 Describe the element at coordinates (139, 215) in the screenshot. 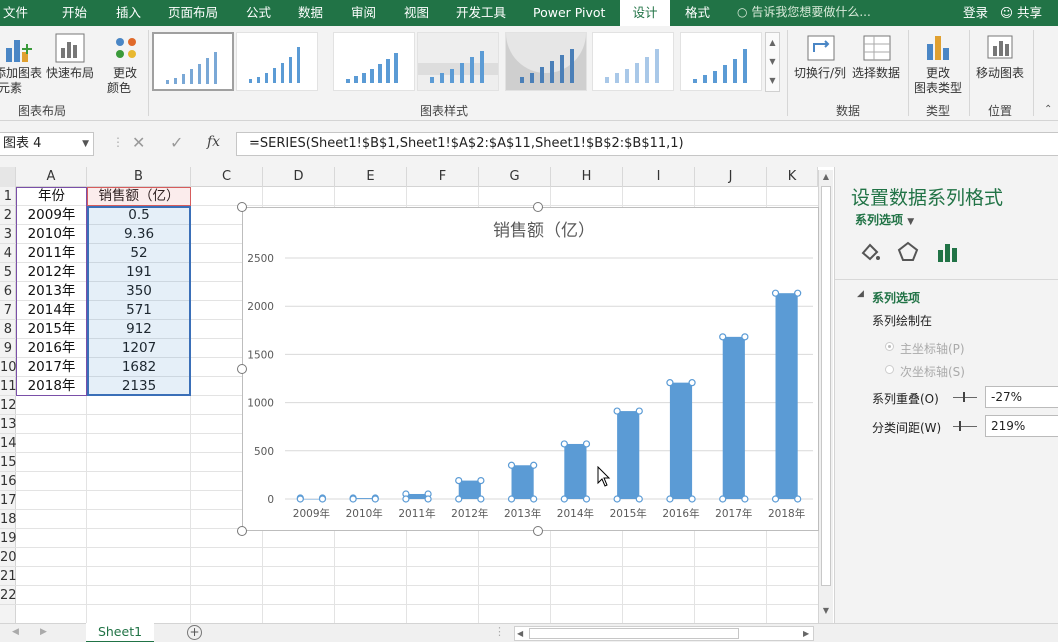

I see `cell-sales: 0.5` at that location.